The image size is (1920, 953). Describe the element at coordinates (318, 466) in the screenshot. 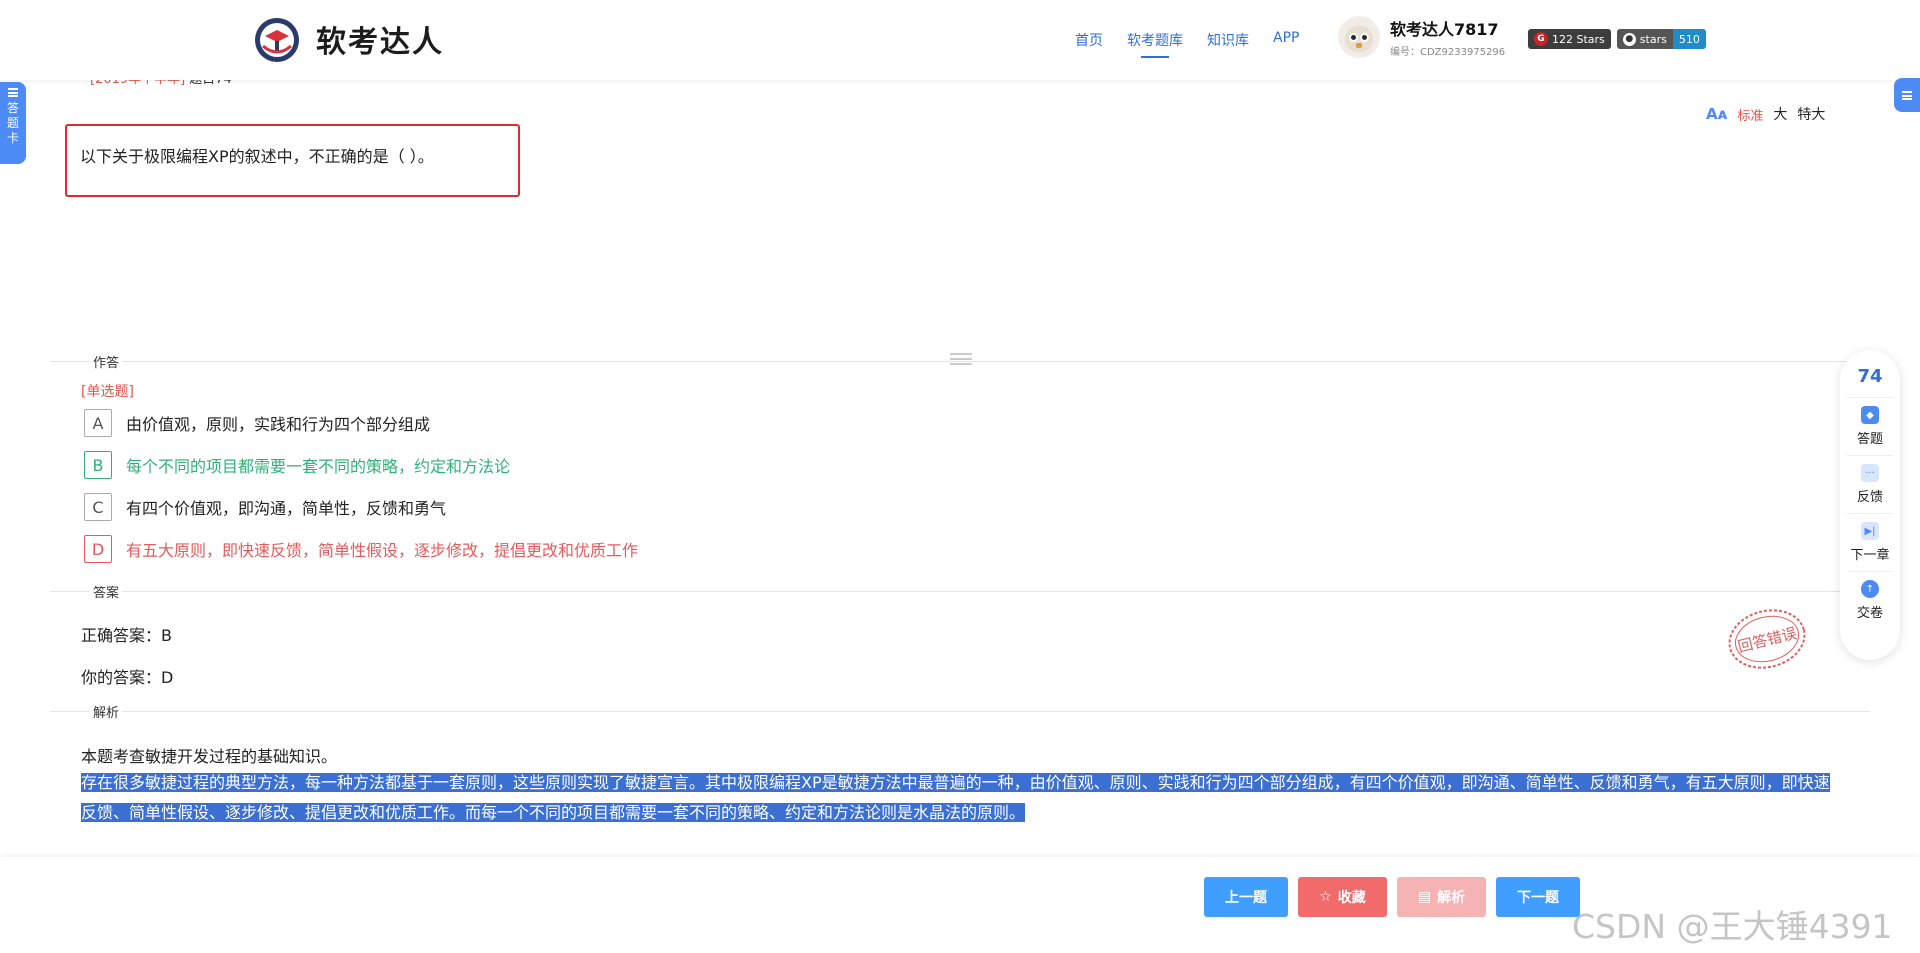

I see `option-text: 每个不同的项目都需要一套不同的策略，约定和方法论` at that location.